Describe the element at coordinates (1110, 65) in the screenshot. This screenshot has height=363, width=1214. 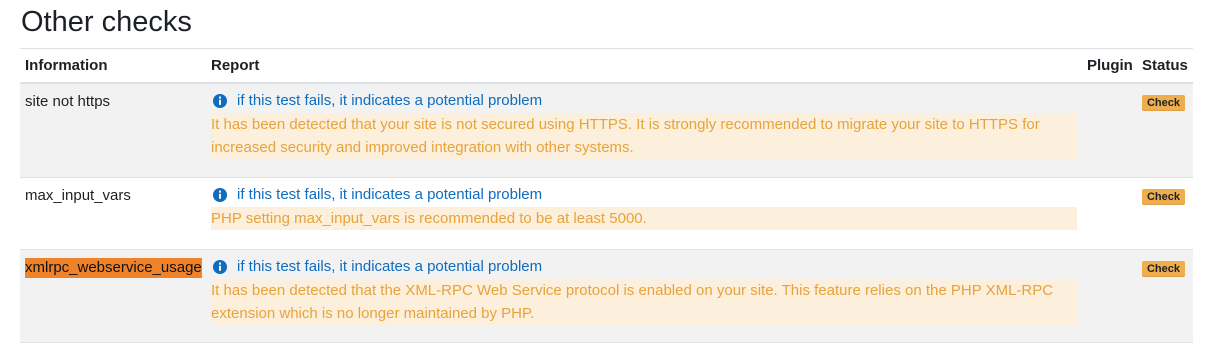
I see `column-header-plugin: Plugin` at that location.